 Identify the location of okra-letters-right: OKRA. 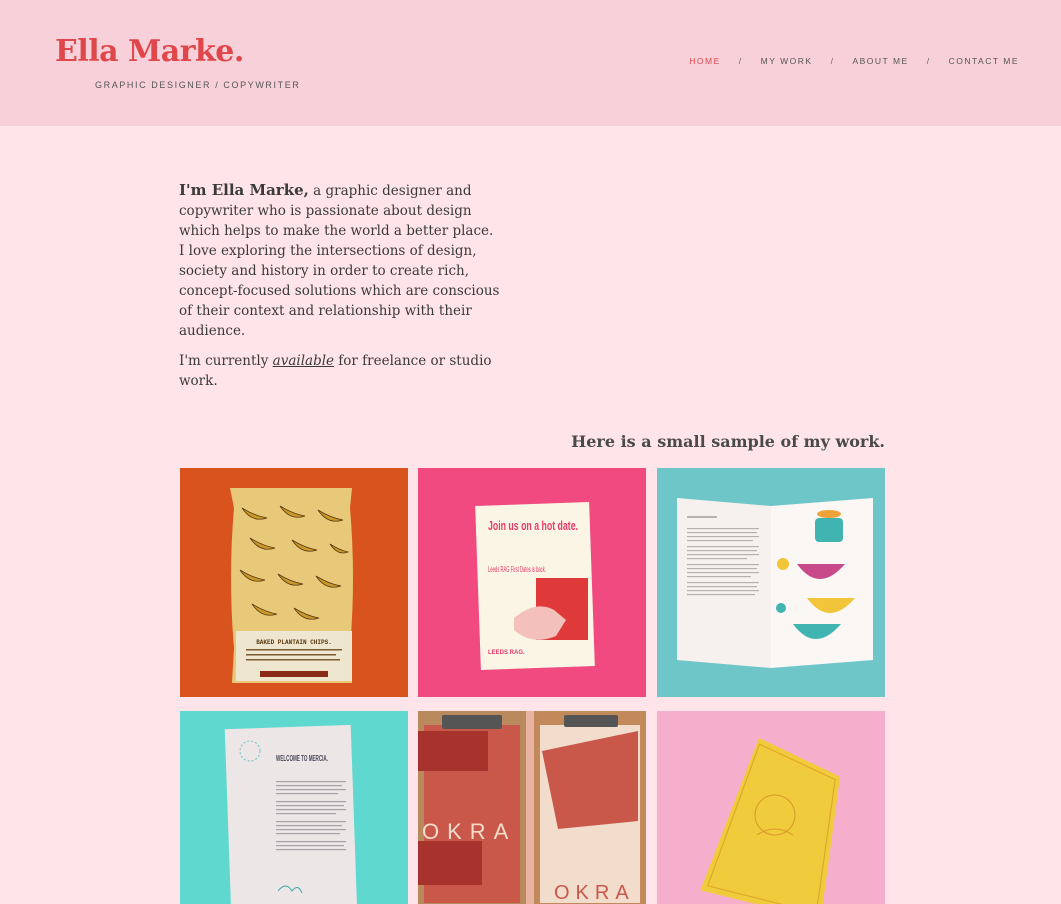
(594, 893).